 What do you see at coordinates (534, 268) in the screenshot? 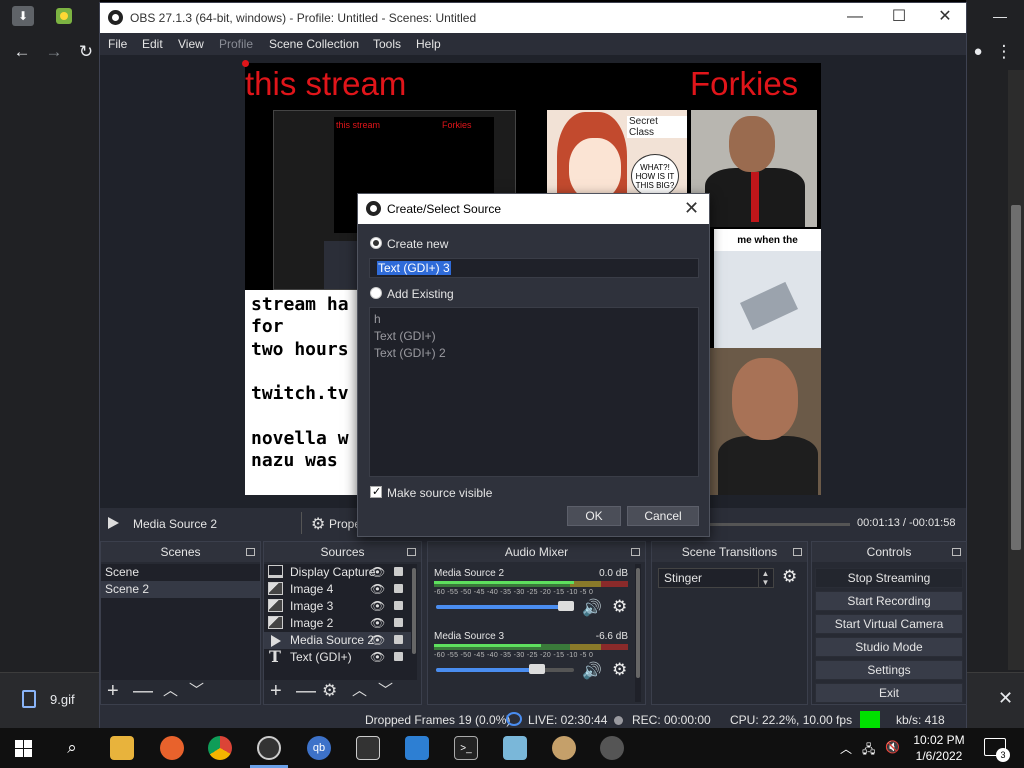
I see `source-name-input: Text (GDI+) 3` at bounding box center [534, 268].